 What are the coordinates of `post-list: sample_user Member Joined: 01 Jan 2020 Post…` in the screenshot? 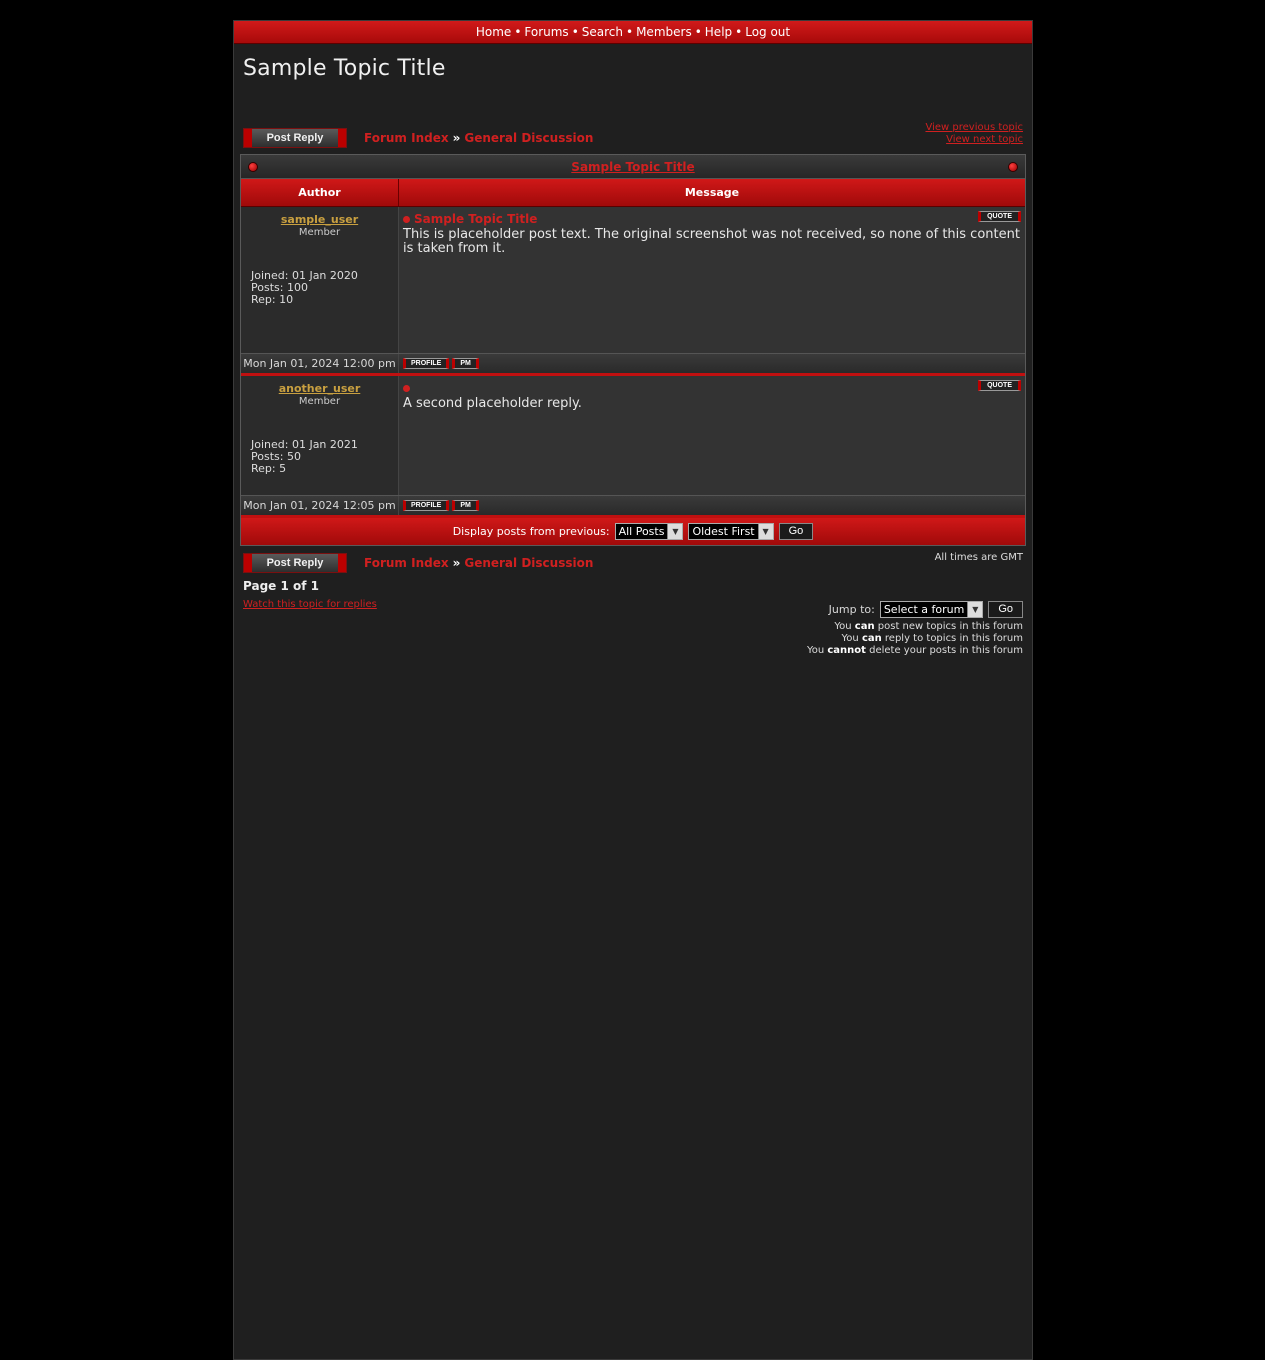 It's located at (633, 361).